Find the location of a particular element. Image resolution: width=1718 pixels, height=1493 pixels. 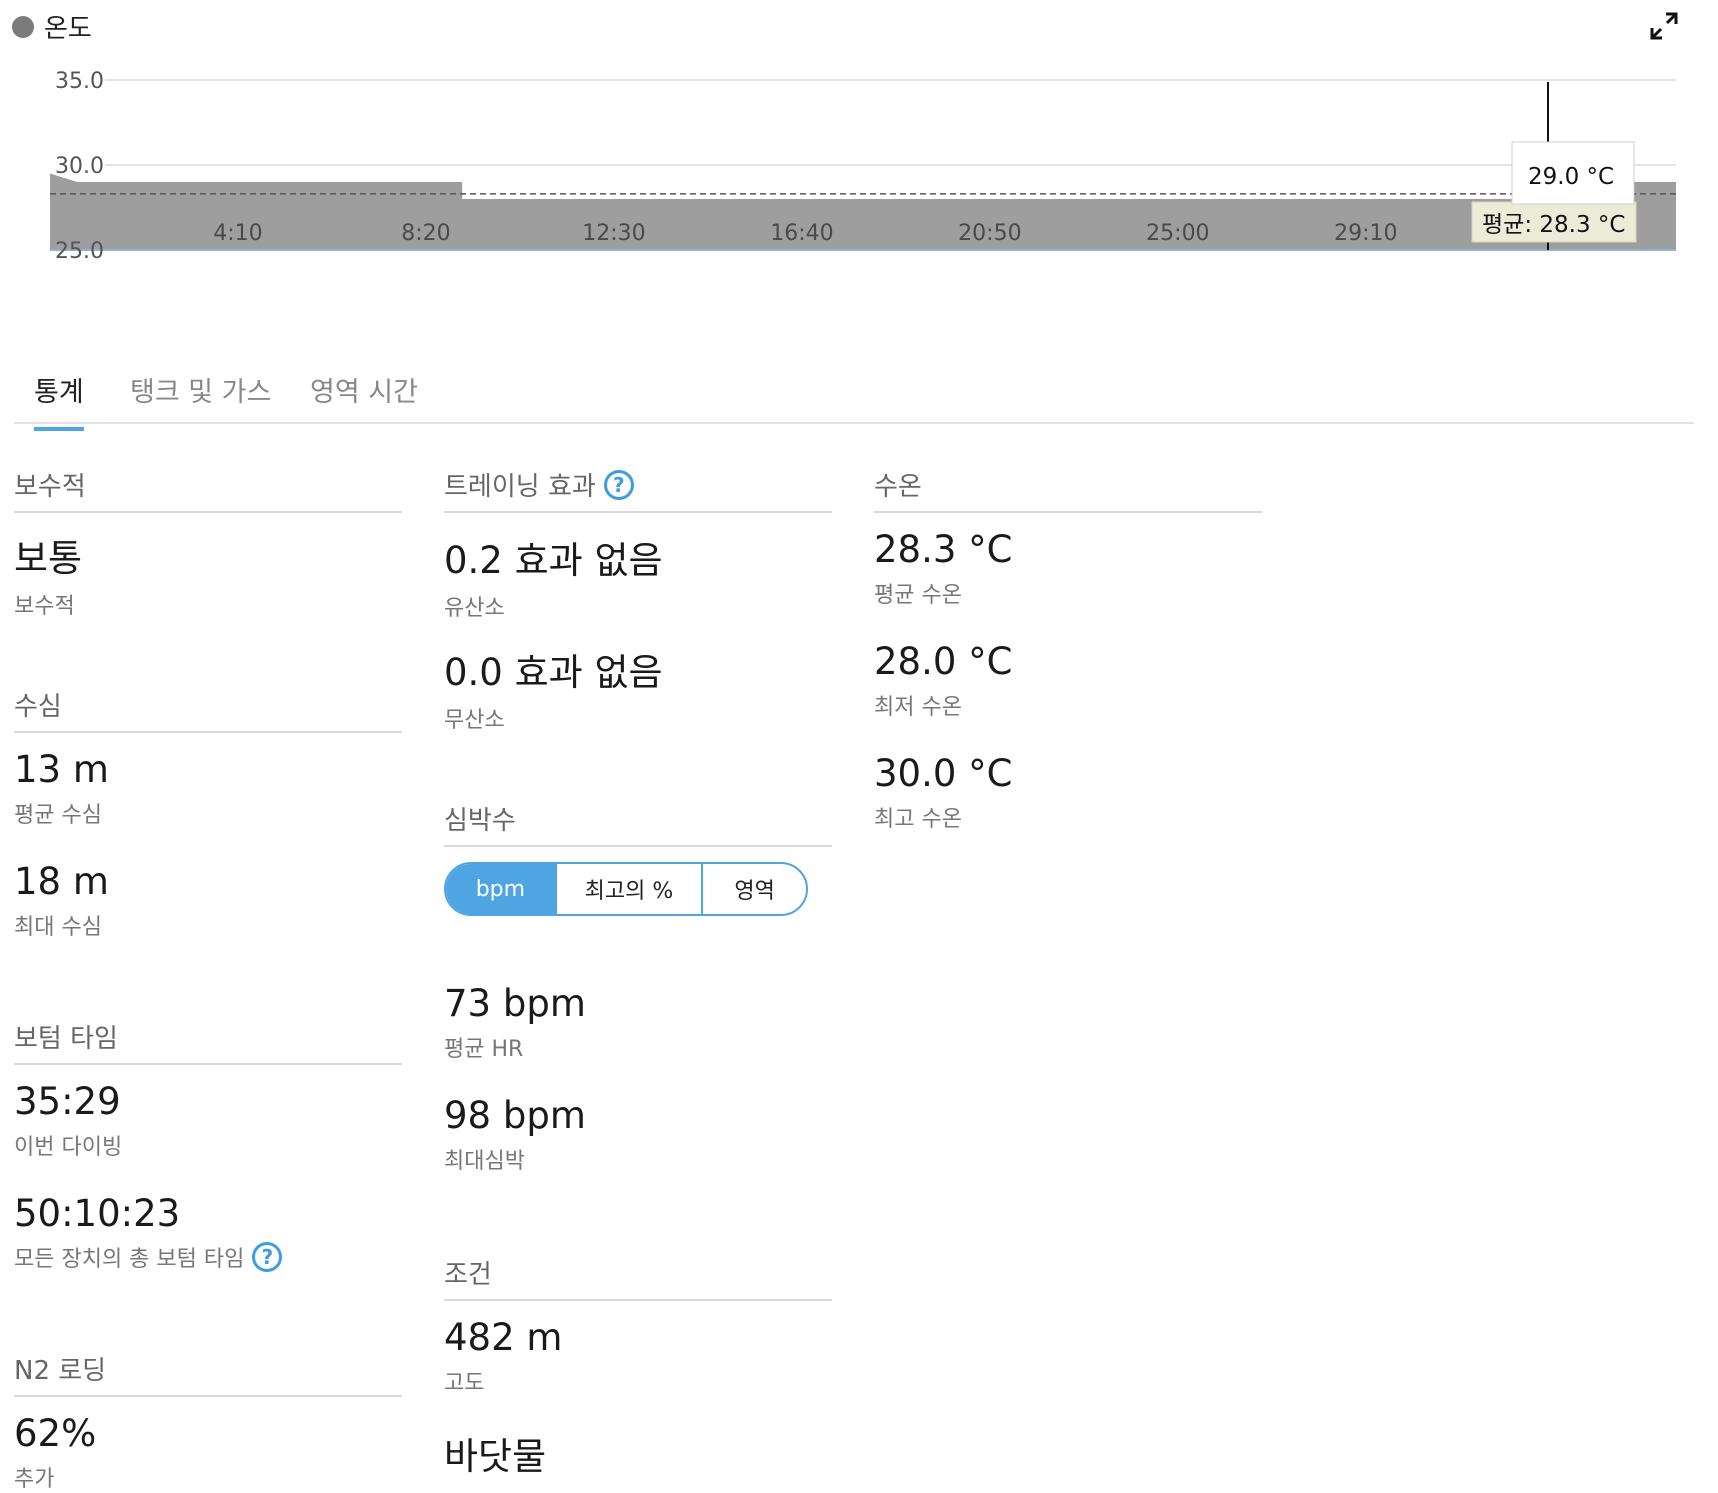

section-title: N2 로딩 is located at coordinates (208, 1373).